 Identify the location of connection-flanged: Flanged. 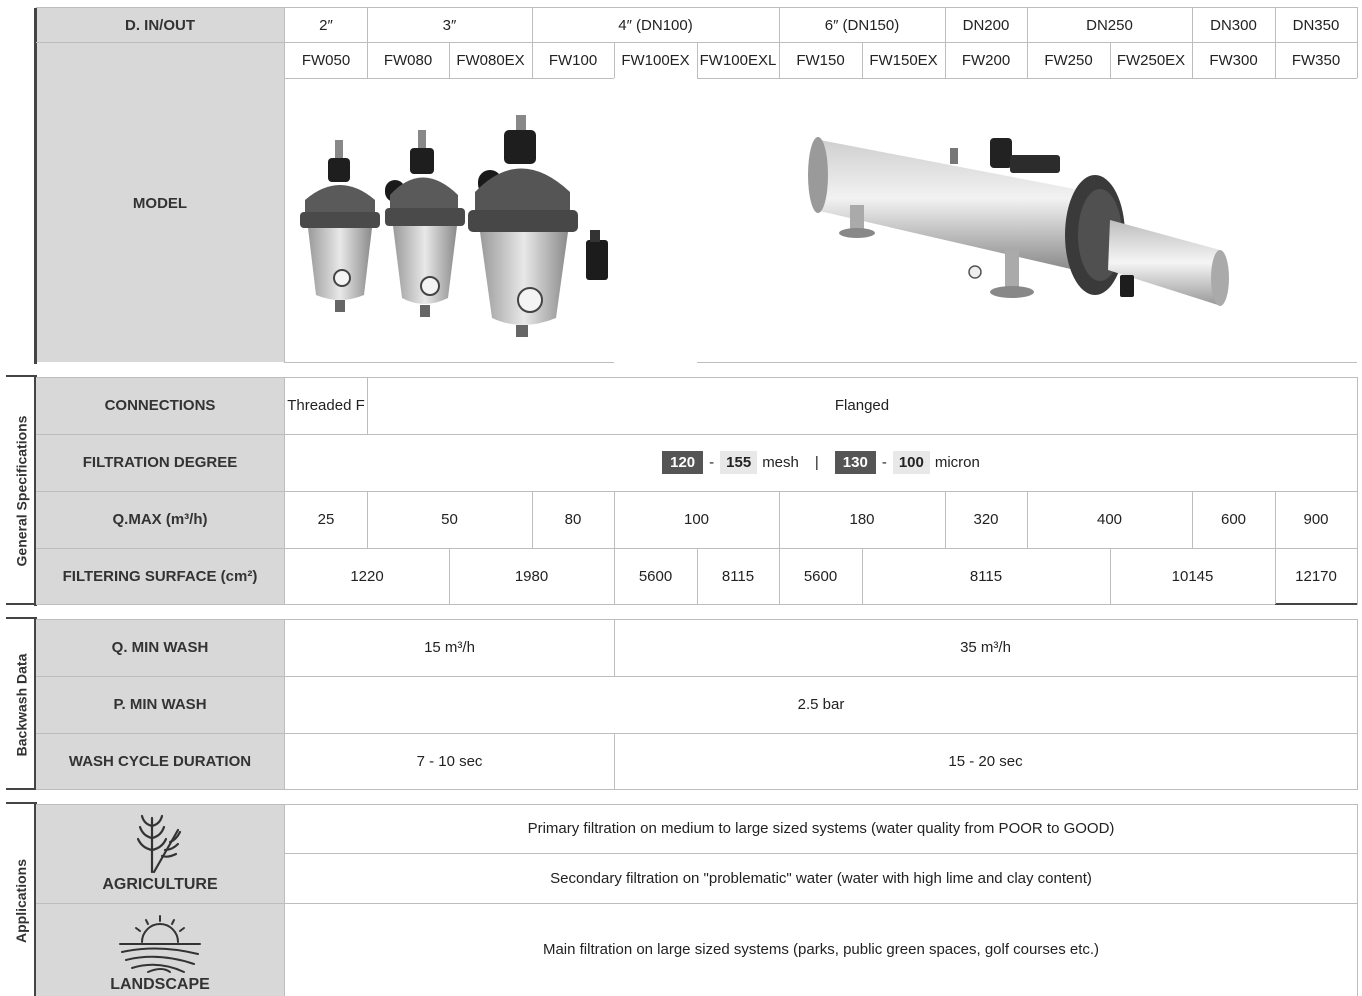
(862, 405).